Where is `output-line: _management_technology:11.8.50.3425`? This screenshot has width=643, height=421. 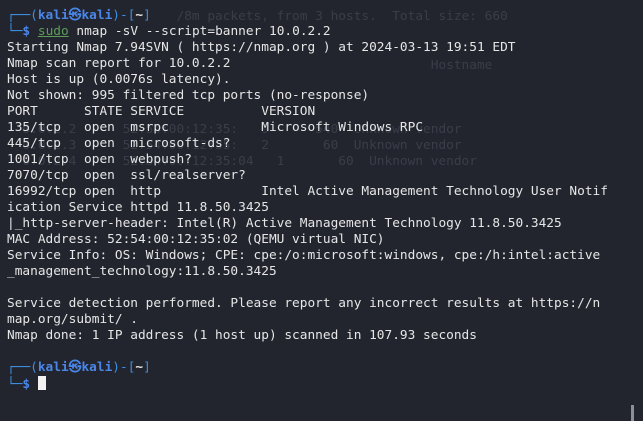 output-line: _management_technology:11.8.50.3425 is located at coordinates (142, 271).